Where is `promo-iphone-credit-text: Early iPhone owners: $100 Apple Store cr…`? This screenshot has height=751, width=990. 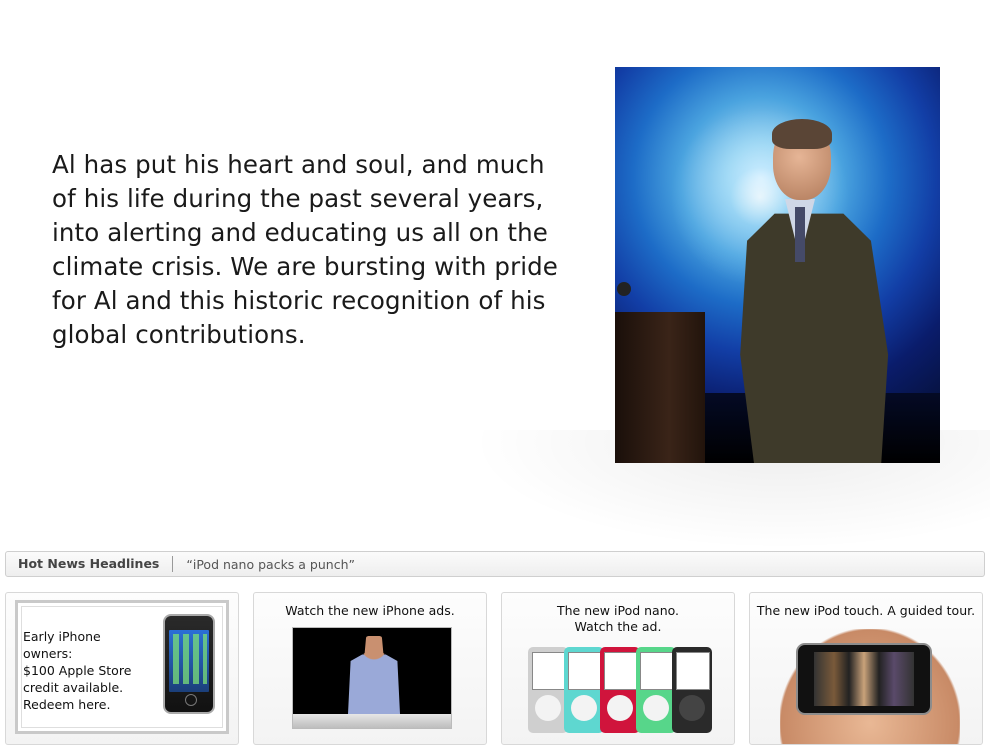
promo-iphone-credit-text: Early iPhone owners: $100 Apple Store cr… is located at coordinates (88, 670).